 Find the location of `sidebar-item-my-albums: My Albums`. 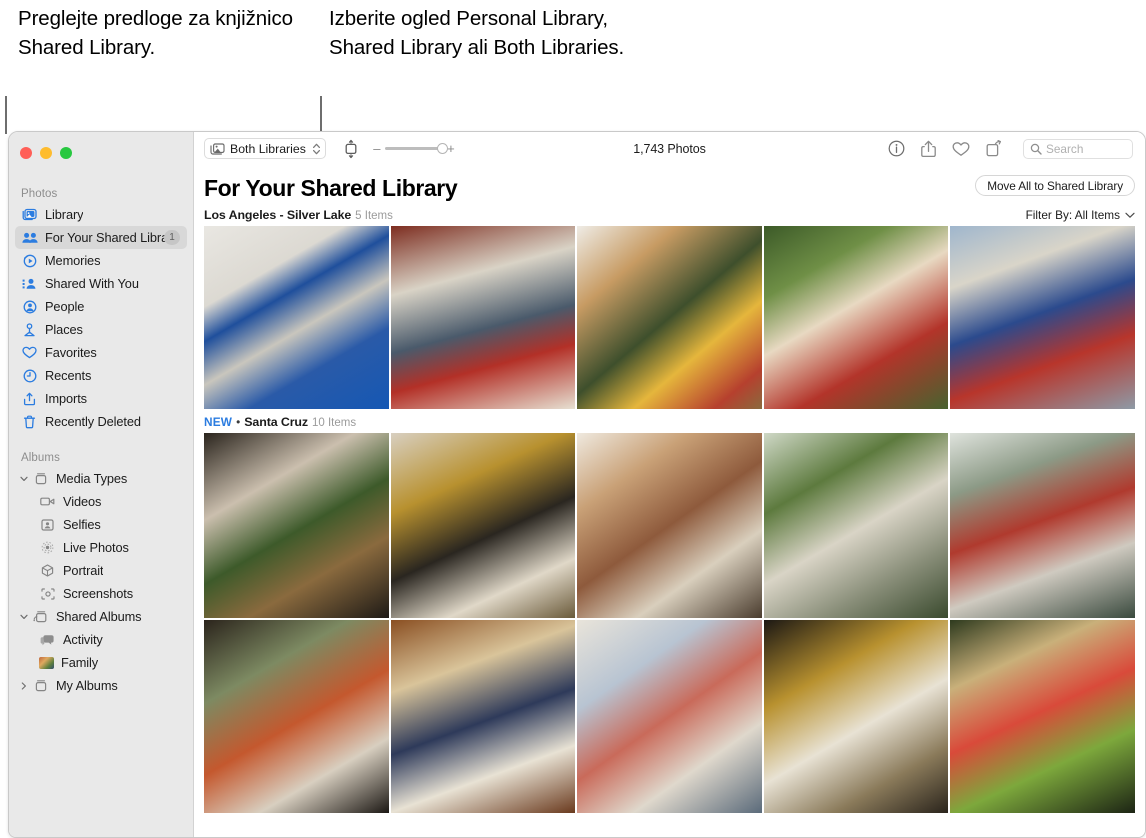

sidebar-item-my-albums: My Albums is located at coordinates (101, 685).